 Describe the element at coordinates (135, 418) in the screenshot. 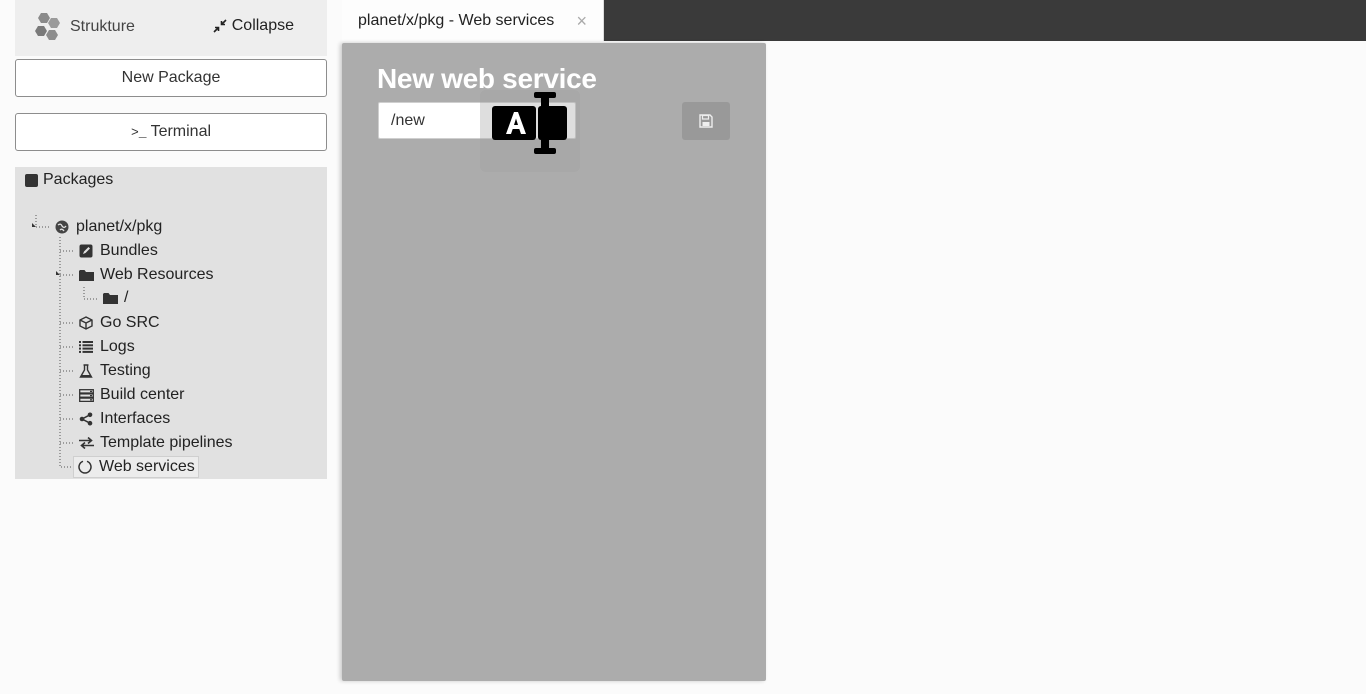

I see `tree-node-interfaces-label: Interfaces` at that location.